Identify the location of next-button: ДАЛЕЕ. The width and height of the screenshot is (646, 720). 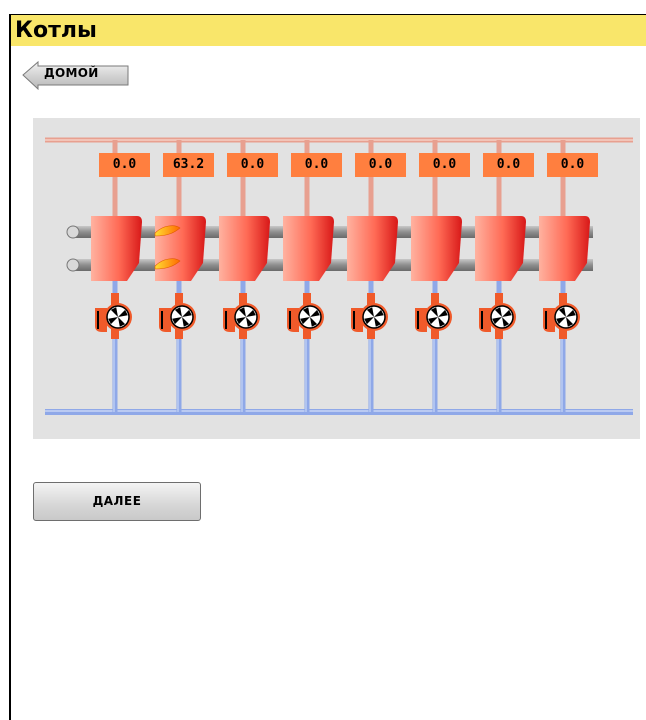
(117, 501).